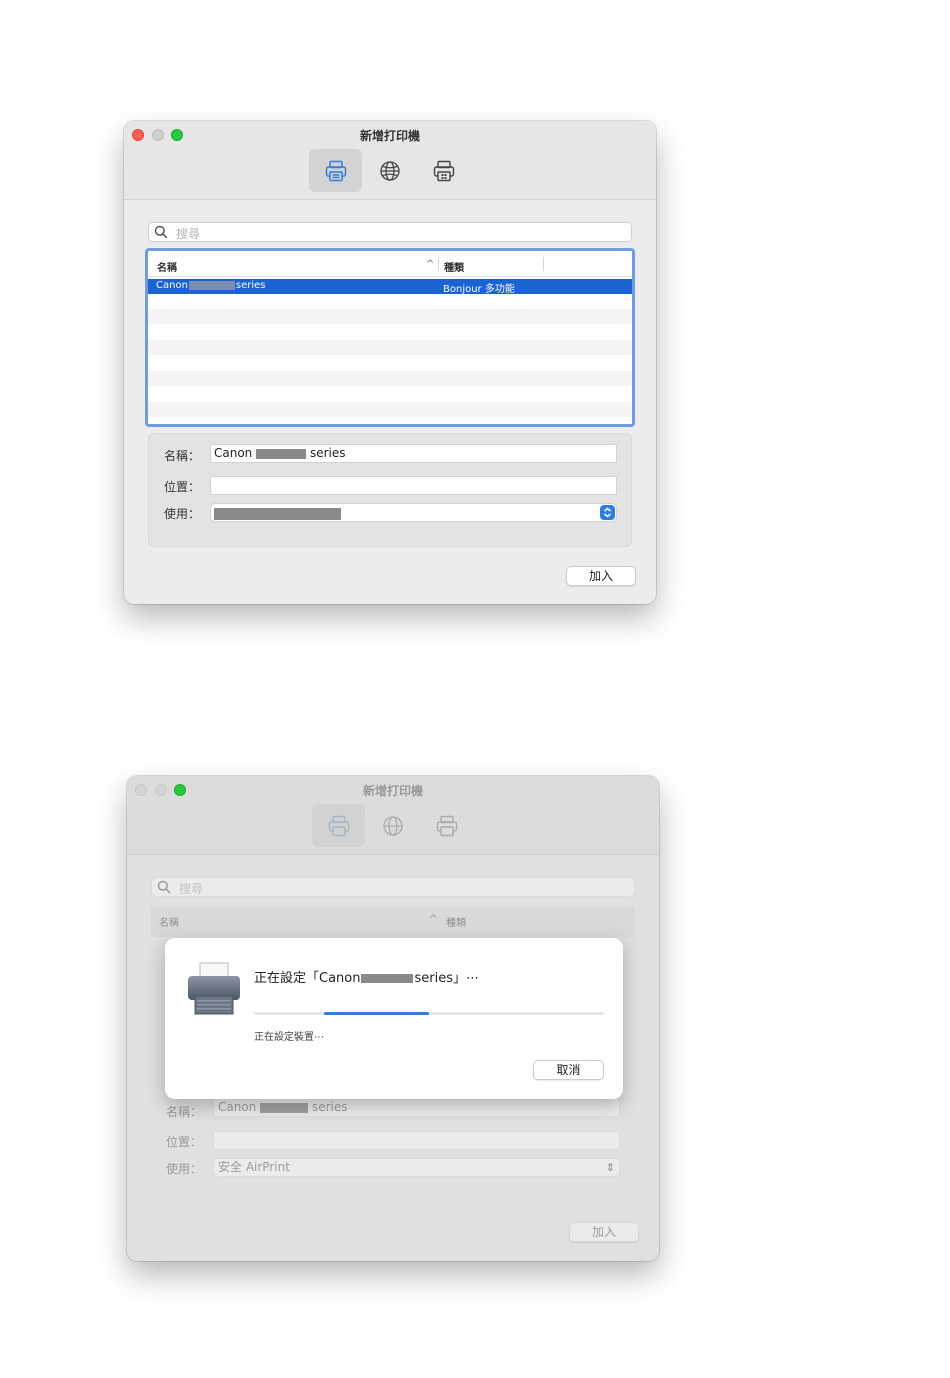  What do you see at coordinates (416, 1167) in the screenshot?
I see `driver-select: 安全 AirPrint ⇕` at bounding box center [416, 1167].